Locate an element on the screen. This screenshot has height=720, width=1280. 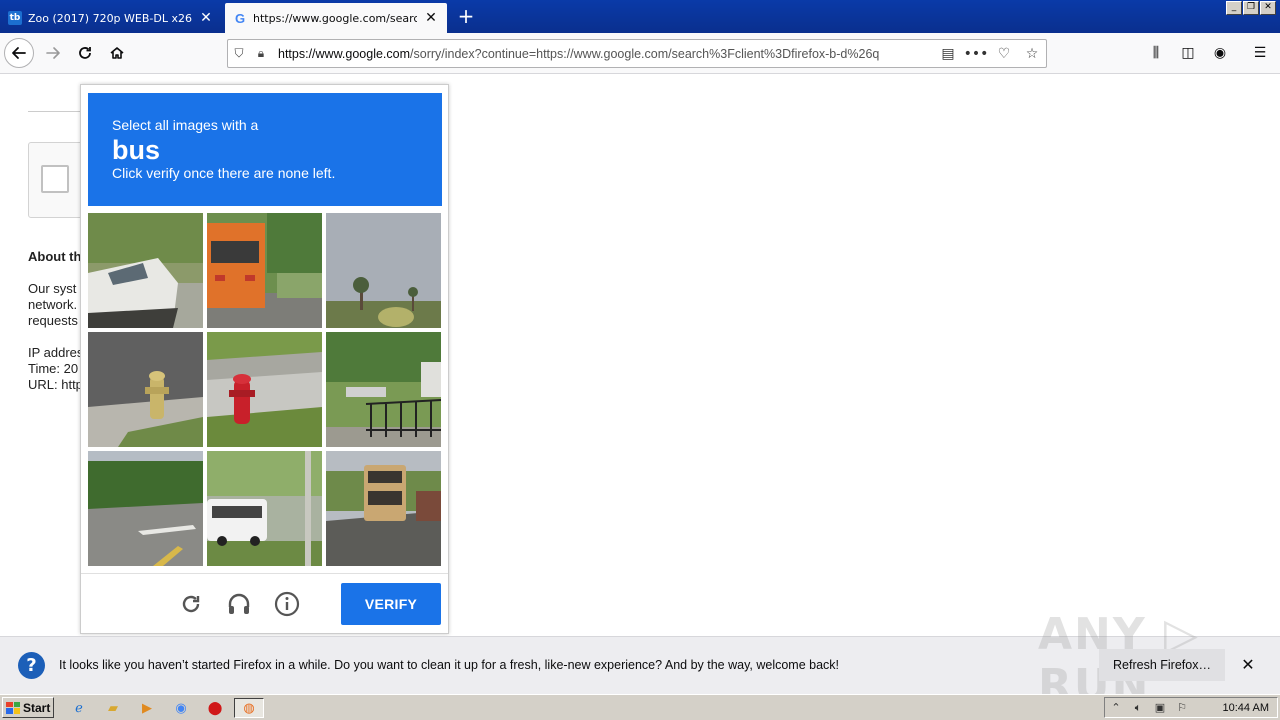
refresh-icon is located at coordinates (191, 604).